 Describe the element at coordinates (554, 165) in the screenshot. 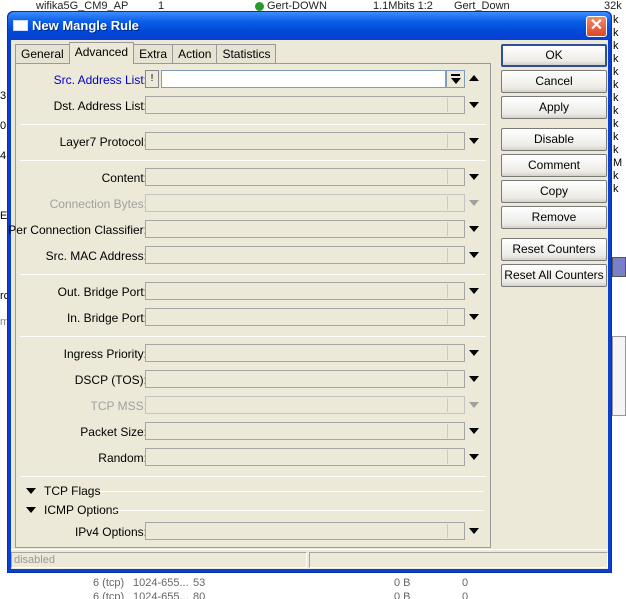

I see `comment-button: Comment` at that location.